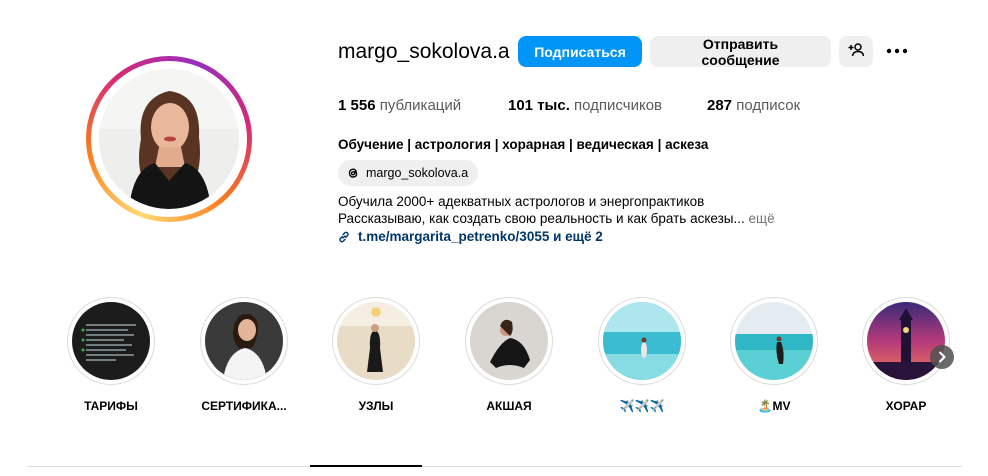  I want to click on external-link: t.me/margarita_petrenko/3055 и ещё 2, so click(470, 236).